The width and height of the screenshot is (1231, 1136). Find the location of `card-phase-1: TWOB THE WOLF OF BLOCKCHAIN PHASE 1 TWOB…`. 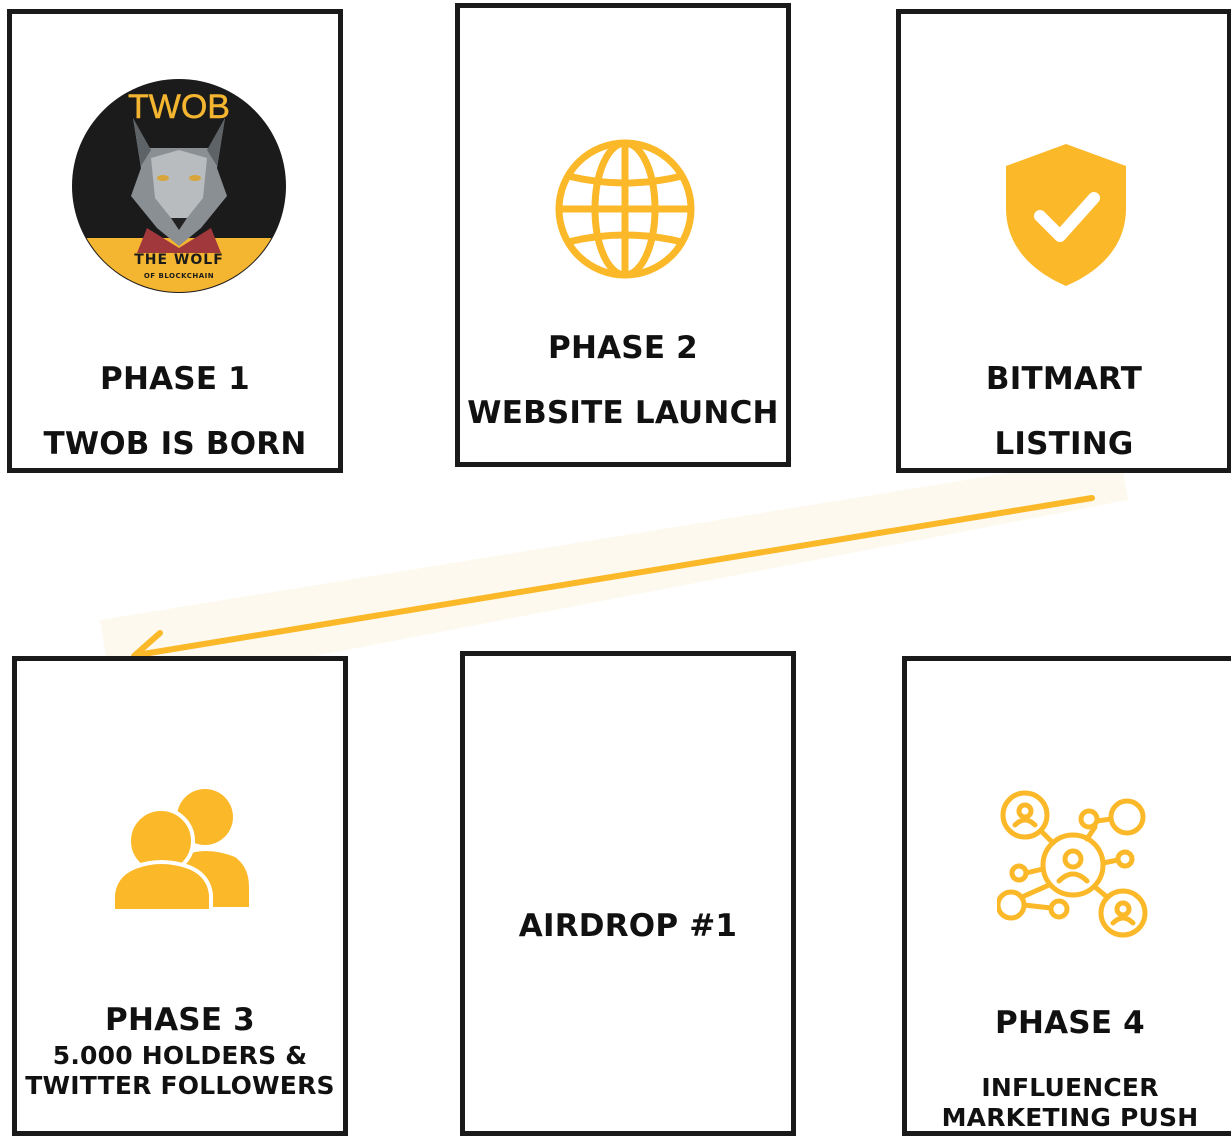

card-phase-1: TWOB THE WOLF OF BLOCKCHAIN PHASE 1 TWOB… is located at coordinates (175, 241).